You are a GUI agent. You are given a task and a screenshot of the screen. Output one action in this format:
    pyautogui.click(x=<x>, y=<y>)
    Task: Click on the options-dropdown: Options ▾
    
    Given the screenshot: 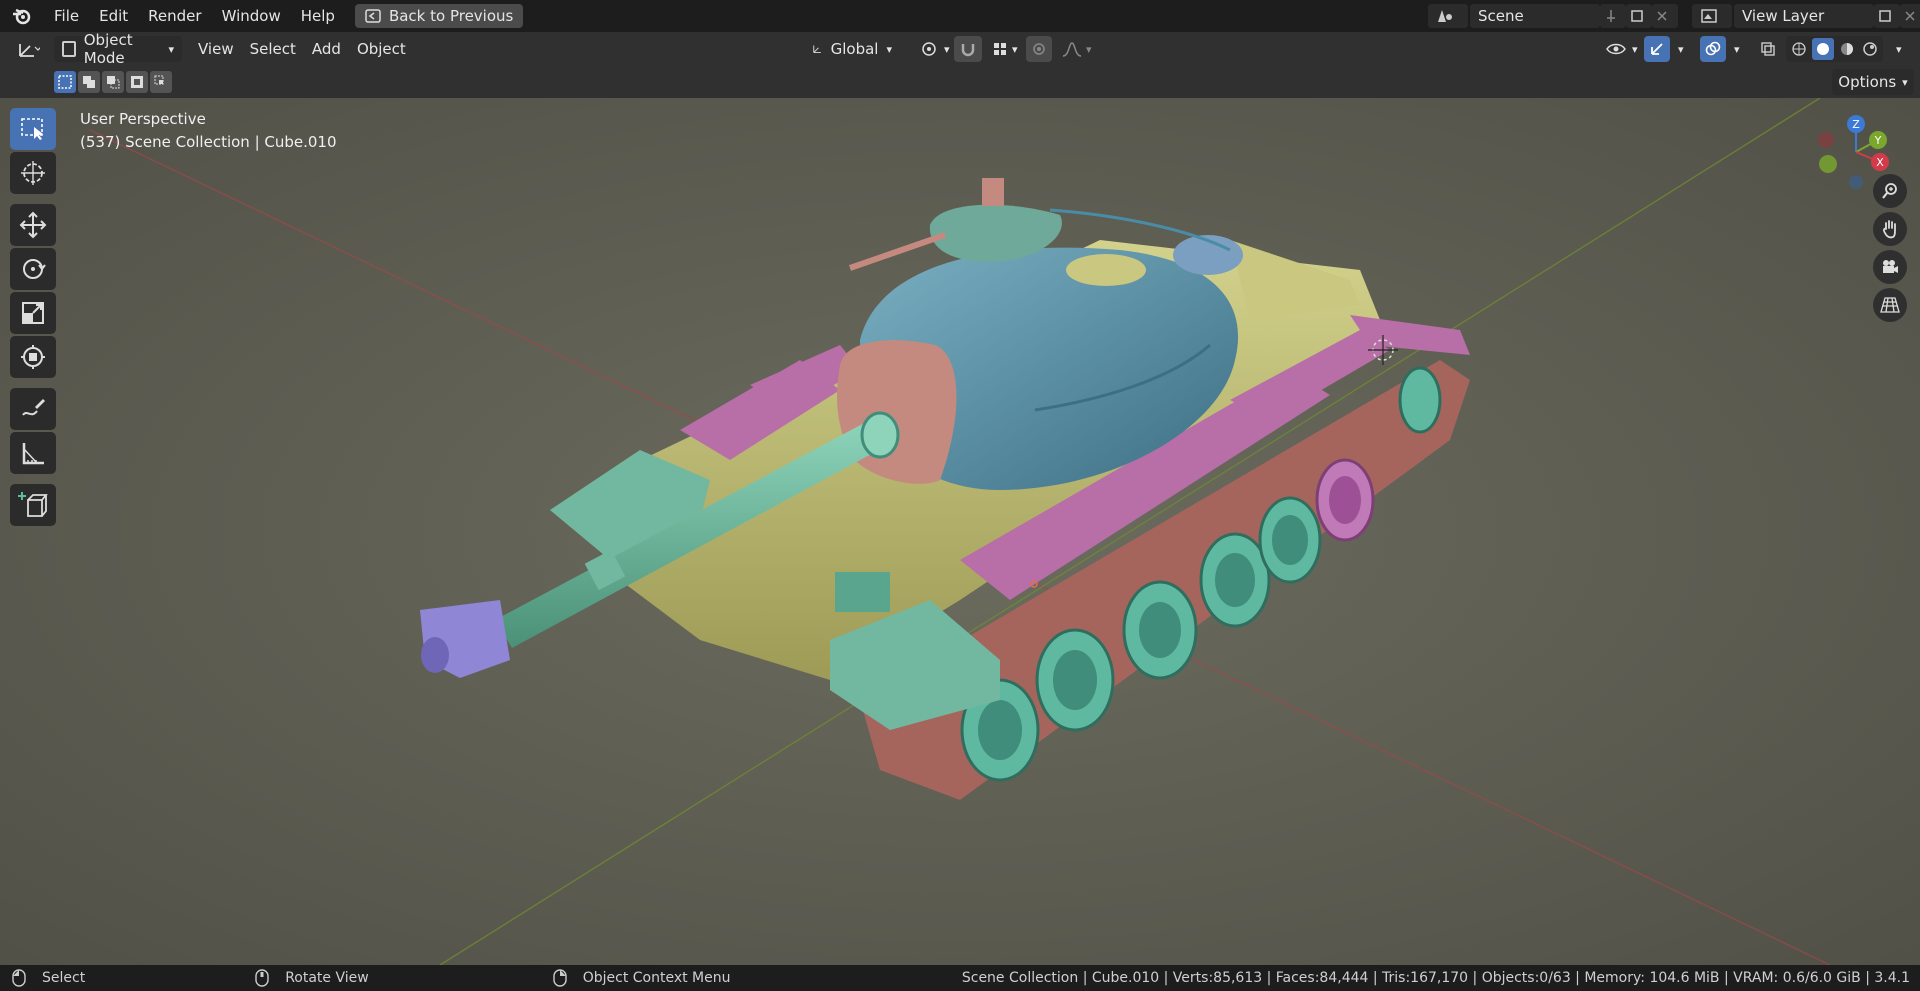 What is the action you would take?
    pyautogui.click(x=1873, y=82)
    